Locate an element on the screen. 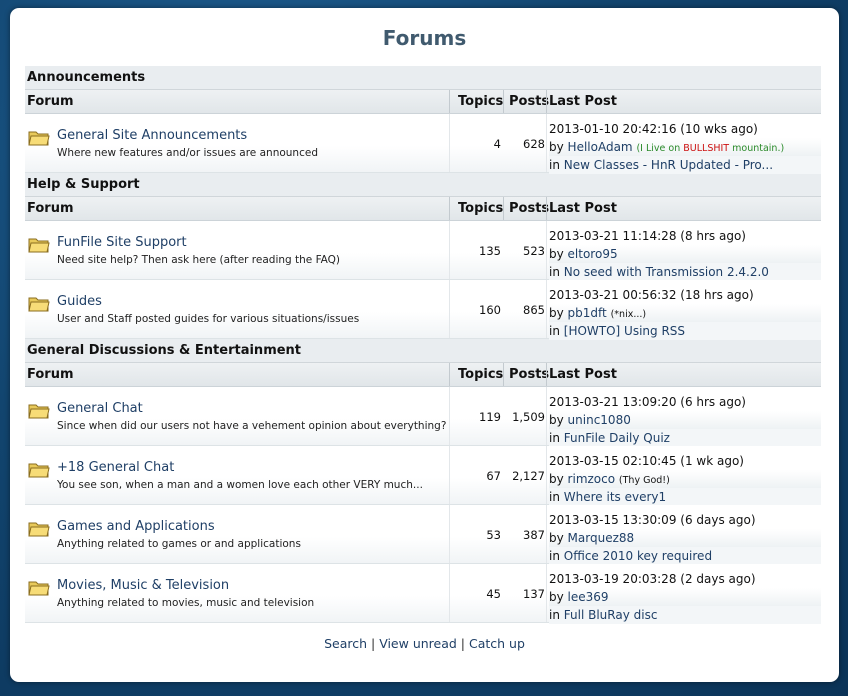 This screenshot has width=848, height=696. last-post-user-link: pb1dft is located at coordinates (587, 313).